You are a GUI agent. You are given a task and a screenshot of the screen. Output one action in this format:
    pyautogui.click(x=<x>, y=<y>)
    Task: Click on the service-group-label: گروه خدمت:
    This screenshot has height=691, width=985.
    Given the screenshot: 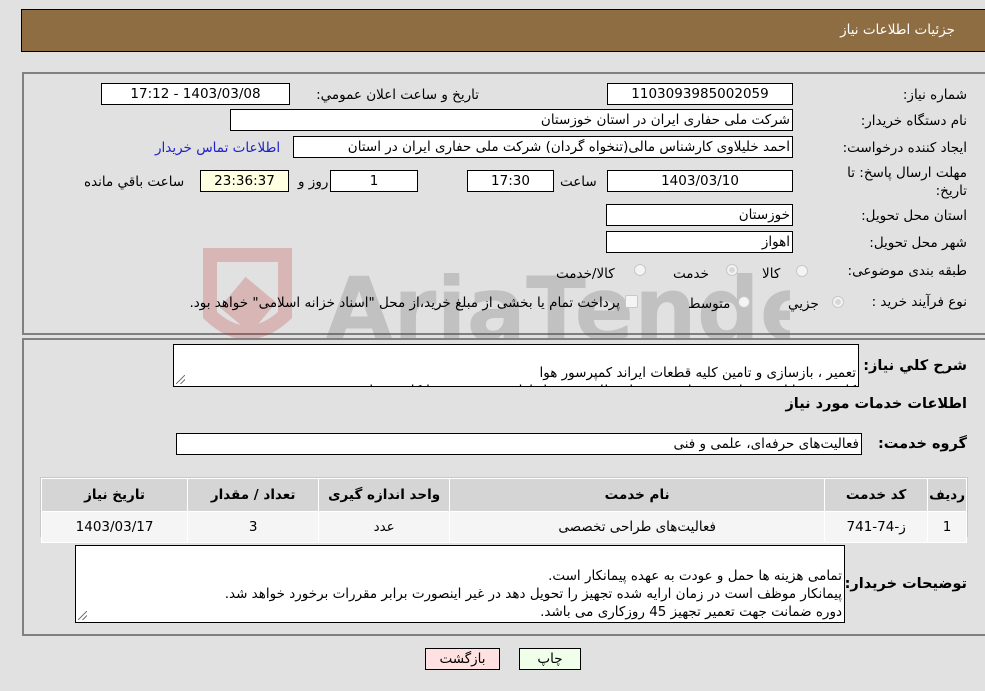 What is the action you would take?
    pyautogui.click(x=922, y=444)
    